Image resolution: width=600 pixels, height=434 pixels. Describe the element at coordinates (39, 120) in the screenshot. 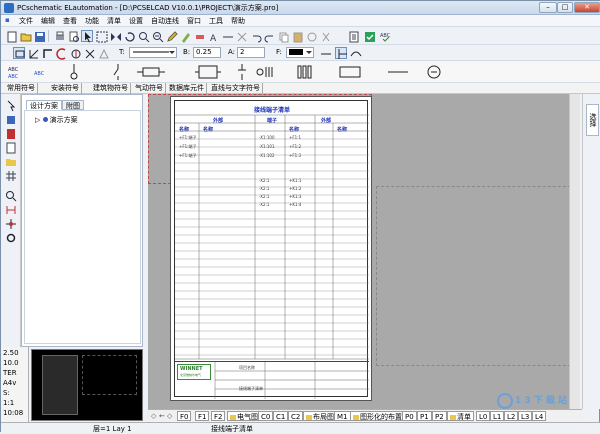

I see `expand-icon: ▷` at that location.